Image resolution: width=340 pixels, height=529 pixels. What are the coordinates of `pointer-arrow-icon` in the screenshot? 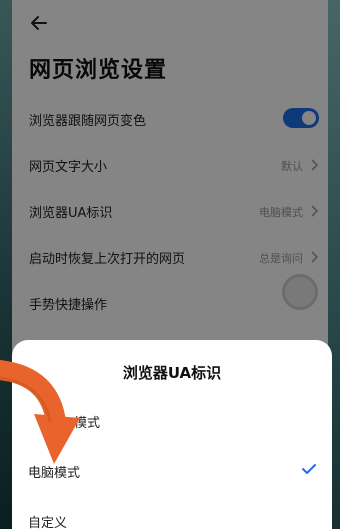 It's located at (40, 412).